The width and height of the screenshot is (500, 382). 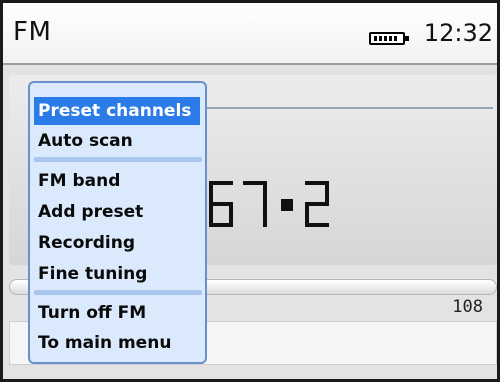 I want to click on battery-full-icon, so click(x=389, y=38).